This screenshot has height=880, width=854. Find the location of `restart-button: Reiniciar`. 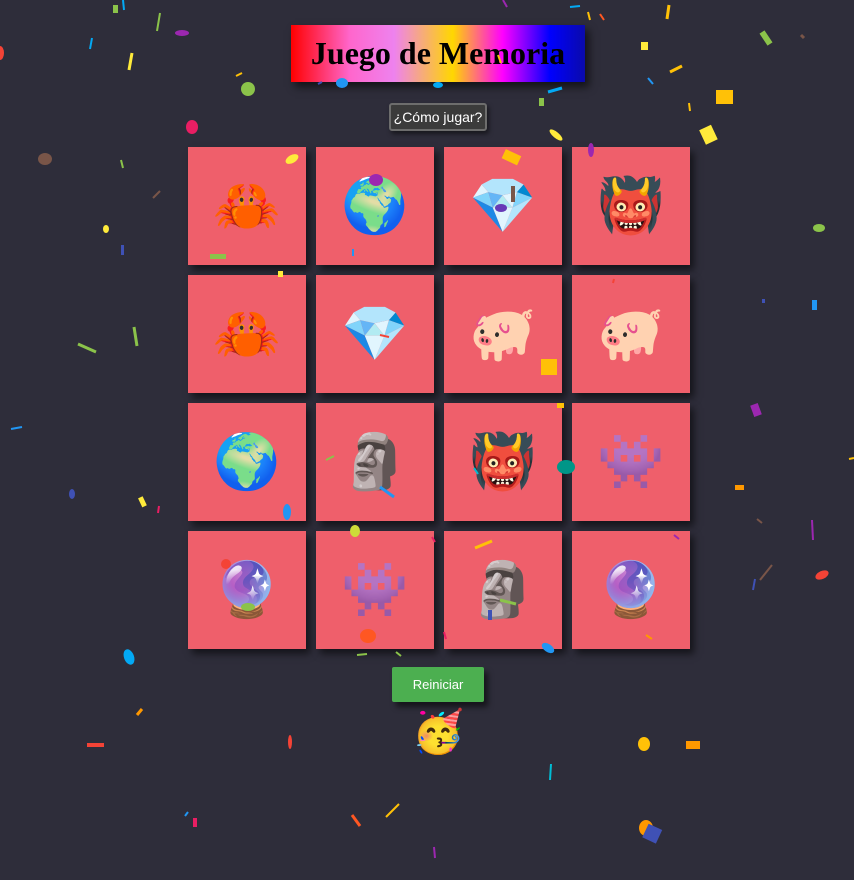

restart-button: Reiniciar is located at coordinates (438, 684).